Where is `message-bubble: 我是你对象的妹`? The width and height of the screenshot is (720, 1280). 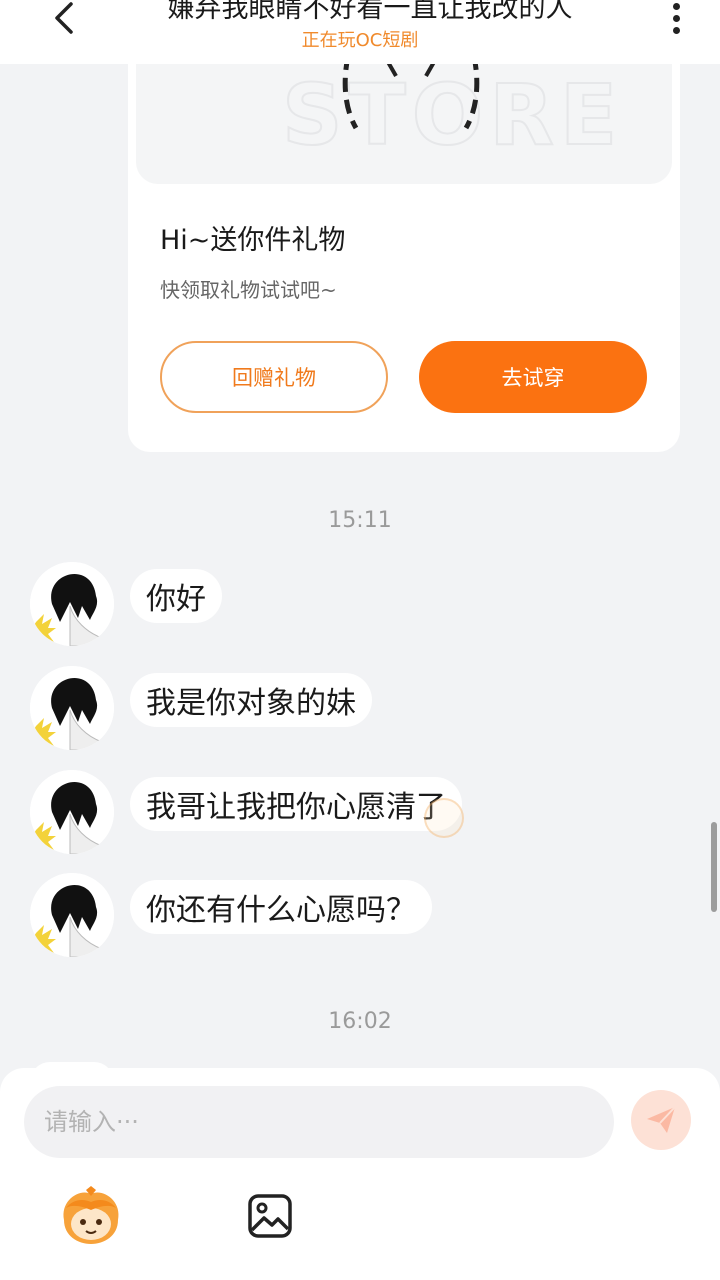 message-bubble: 我是你对象的妹 is located at coordinates (251, 700).